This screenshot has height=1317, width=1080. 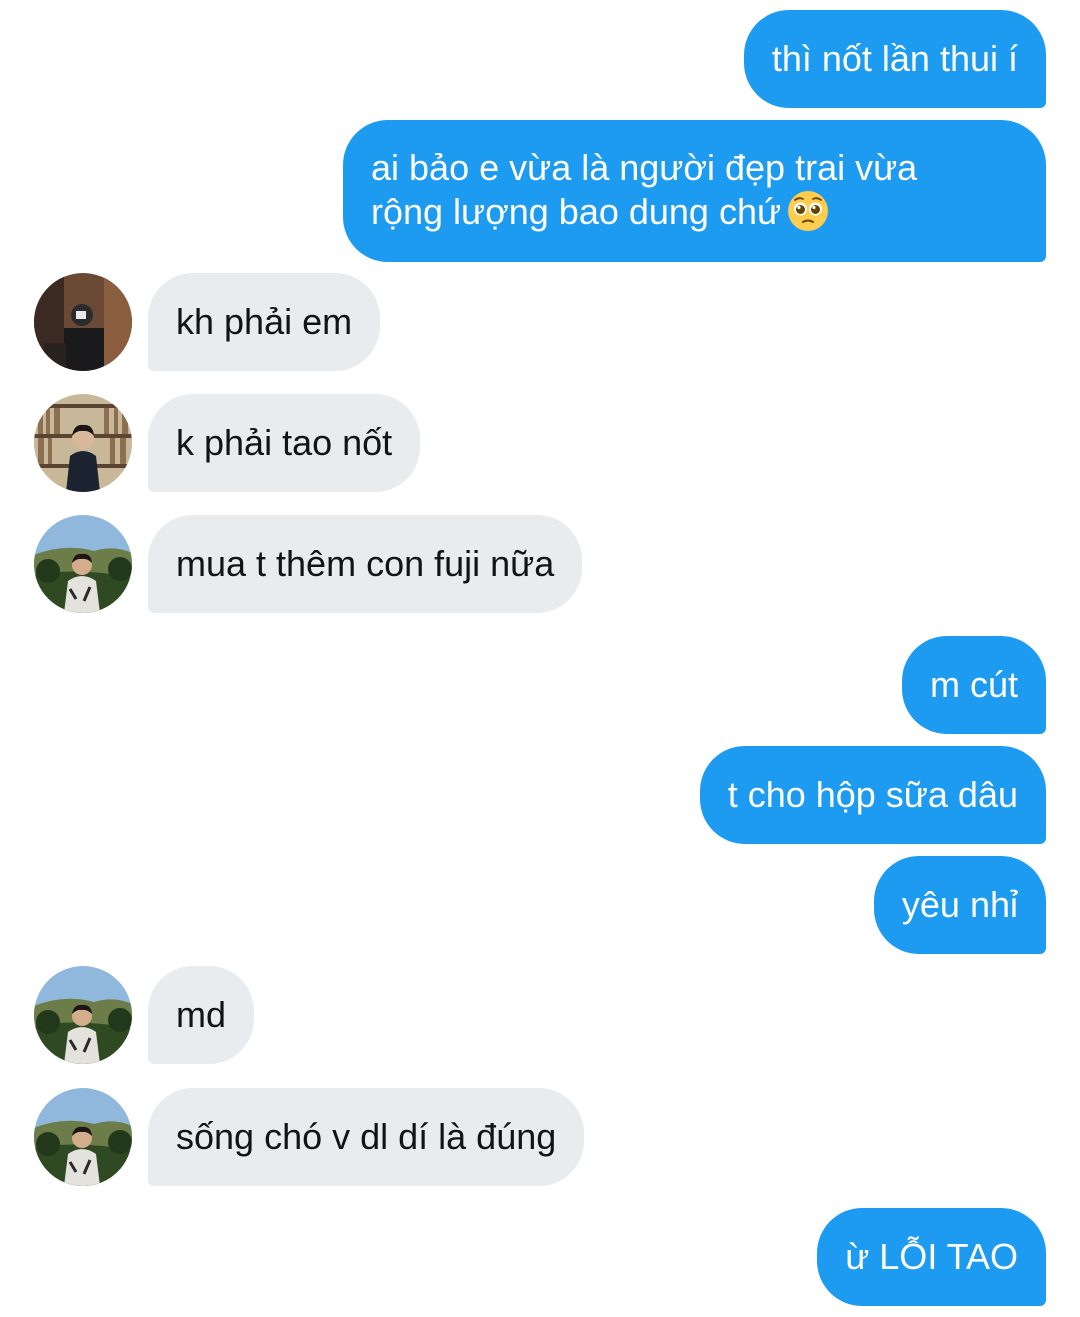 I want to click on message-text: kh phải em, so click(x=264, y=321).